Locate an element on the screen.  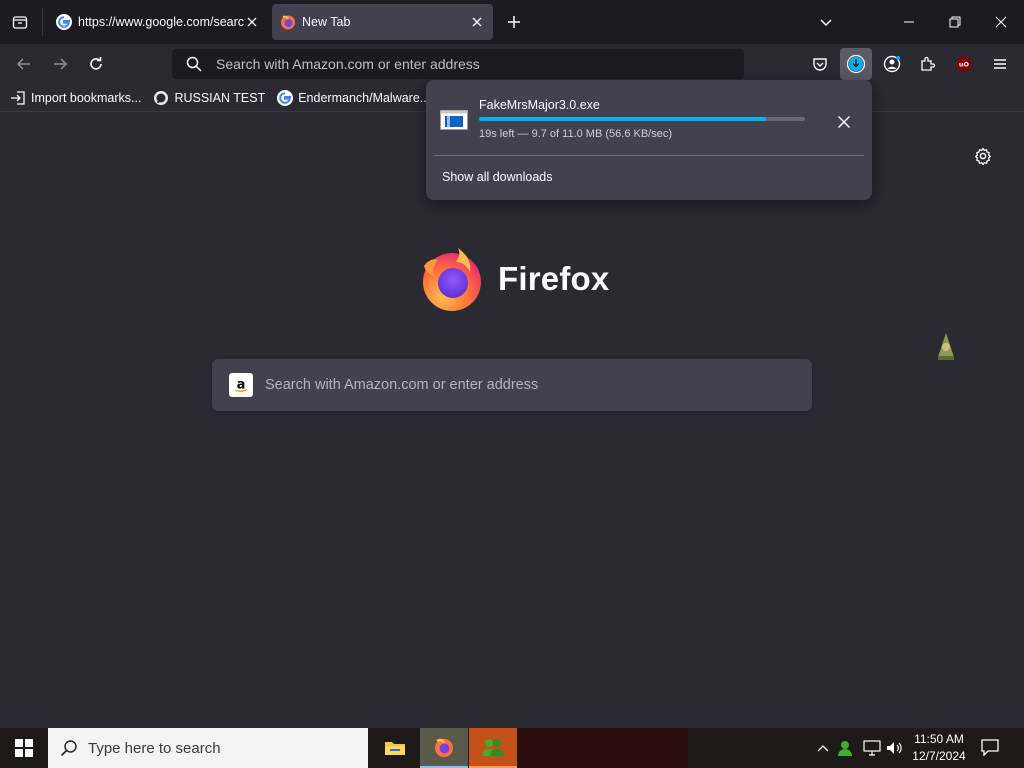
download-progress-icon is located at coordinates (856, 64).